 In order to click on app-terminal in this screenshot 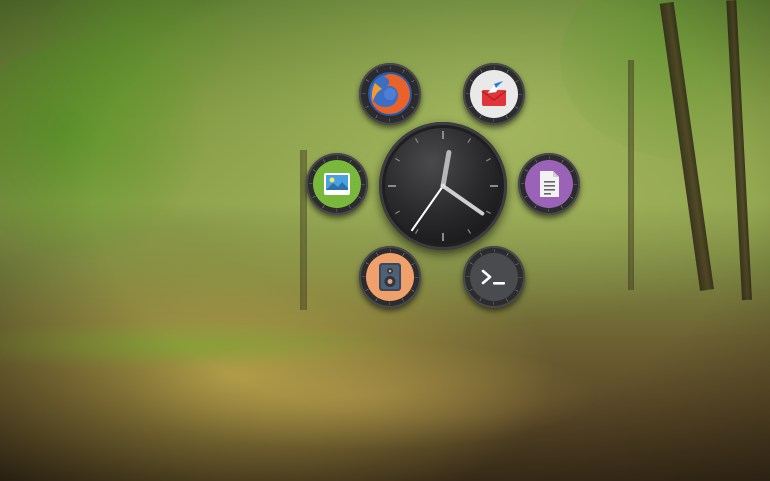, I will do `click(494, 277)`.